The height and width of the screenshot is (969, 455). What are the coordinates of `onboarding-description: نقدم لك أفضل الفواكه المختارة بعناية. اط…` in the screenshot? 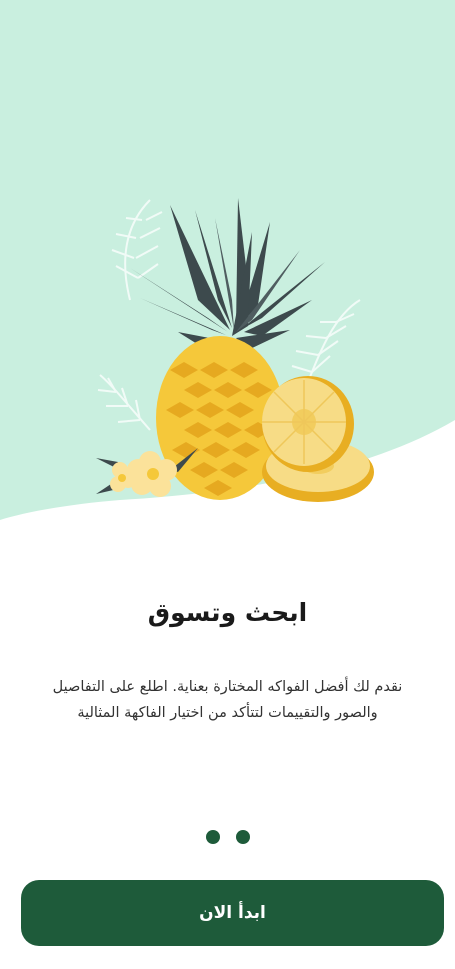 It's located at (227, 700).